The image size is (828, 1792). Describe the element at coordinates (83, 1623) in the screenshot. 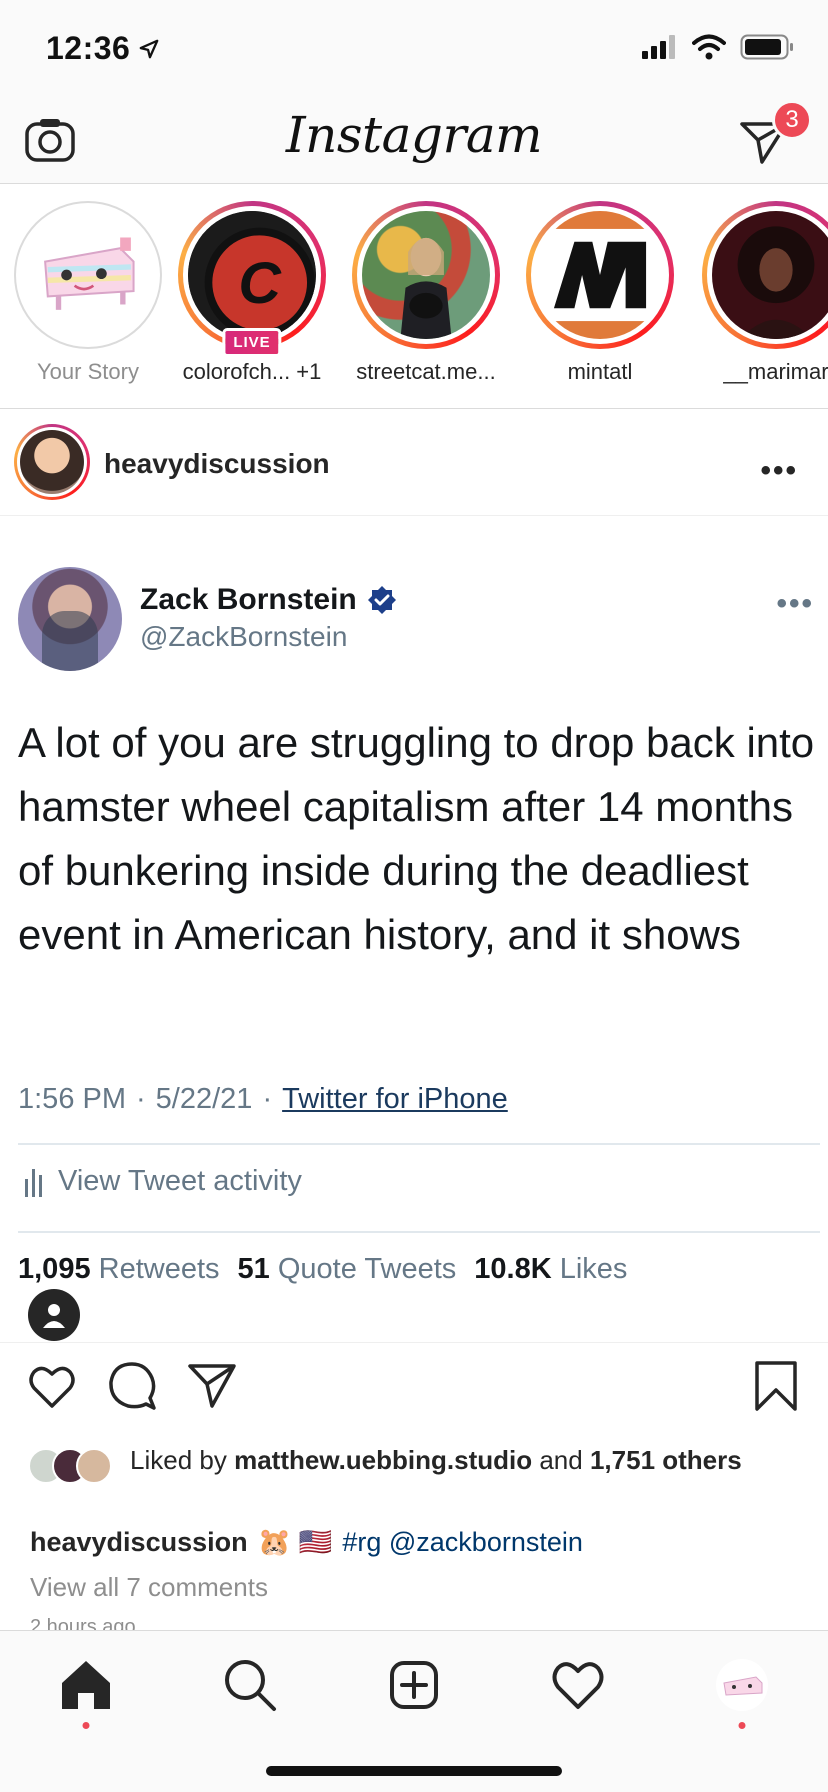

I see `post-timestamp: 2 hours ago` at that location.